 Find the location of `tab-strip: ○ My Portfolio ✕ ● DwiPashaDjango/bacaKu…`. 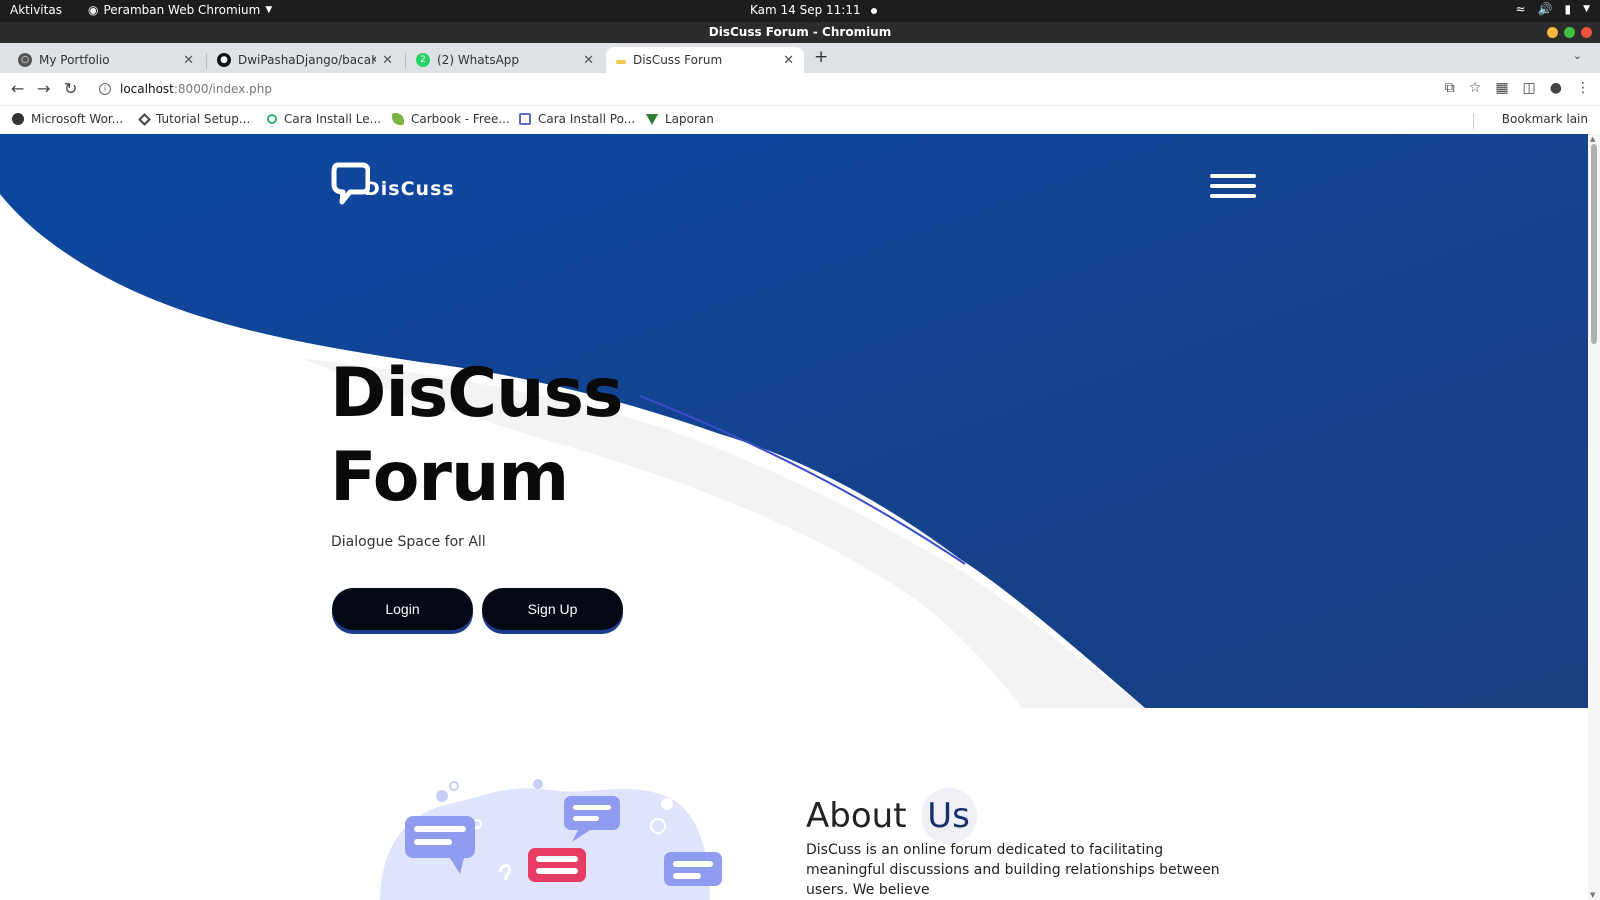

tab-strip: ○ My Portfolio ✕ ● DwiPashaDjango/bacaKu… is located at coordinates (800, 58).